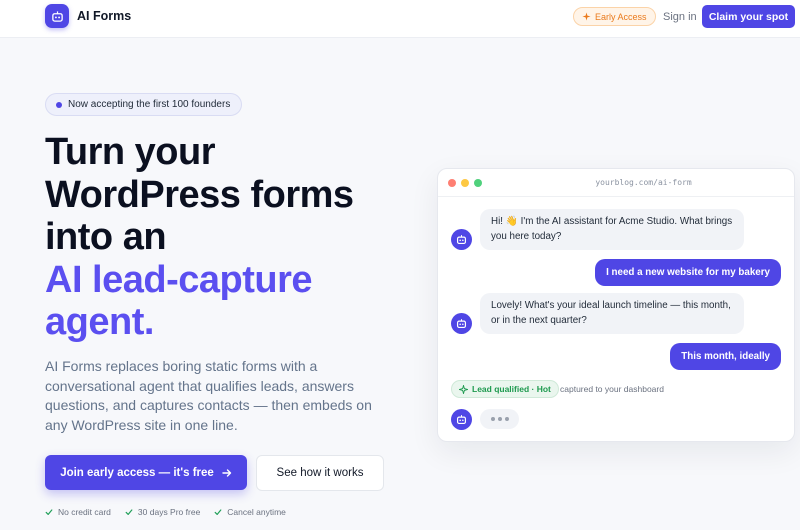  I want to click on status-dot, so click(59, 104).